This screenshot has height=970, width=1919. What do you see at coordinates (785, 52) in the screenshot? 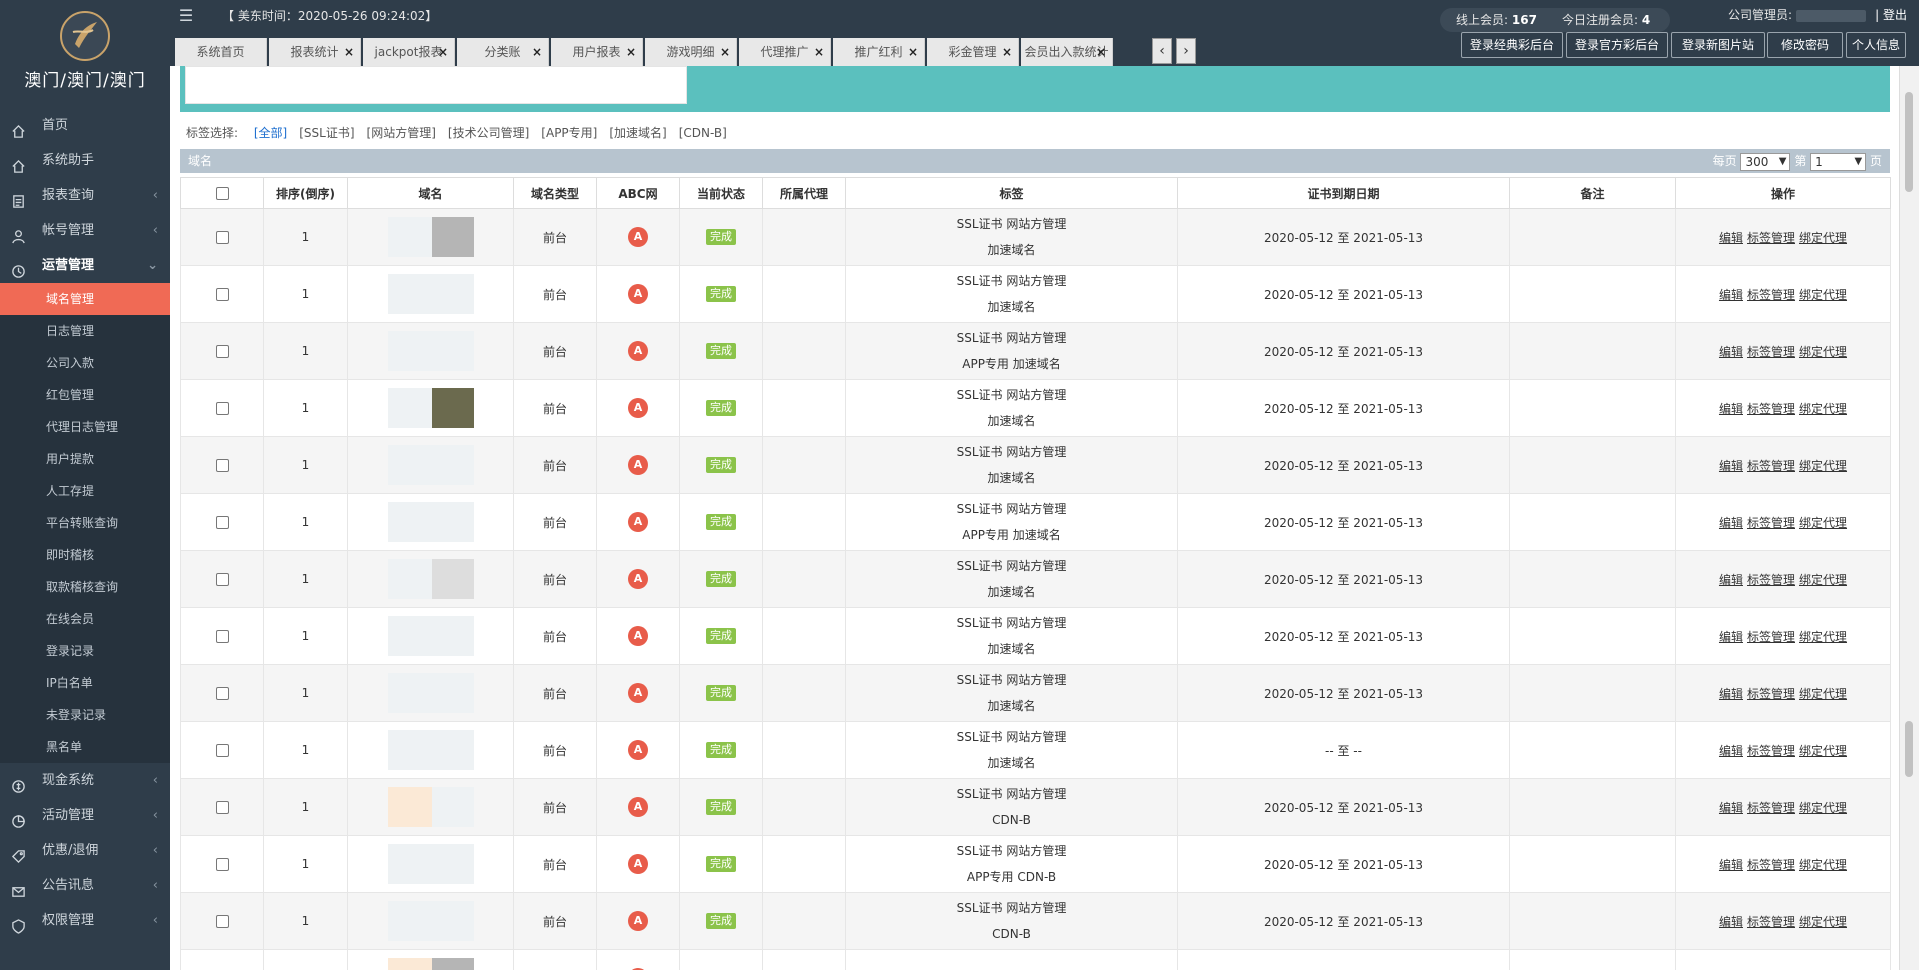
I see `tab: 代理推广 ×` at bounding box center [785, 52].